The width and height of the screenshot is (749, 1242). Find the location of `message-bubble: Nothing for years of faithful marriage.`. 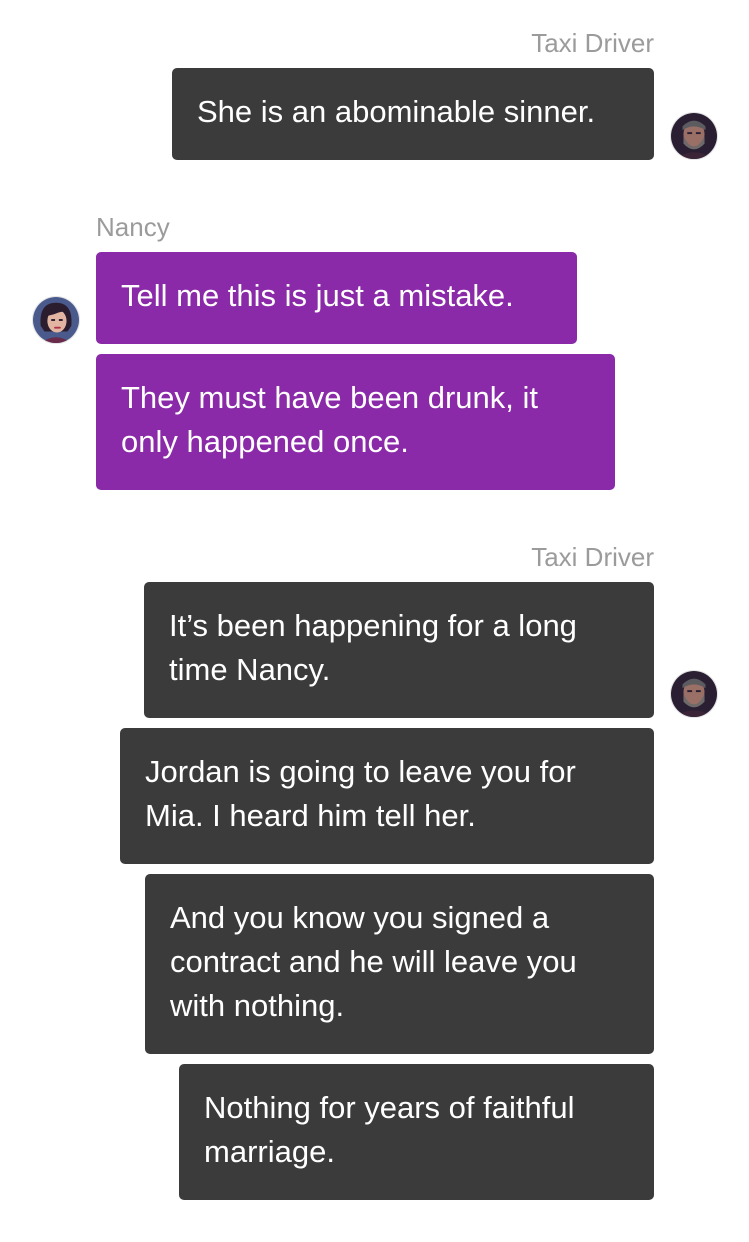

message-bubble: Nothing for years of faithful marriage. is located at coordinates (416, 1132).